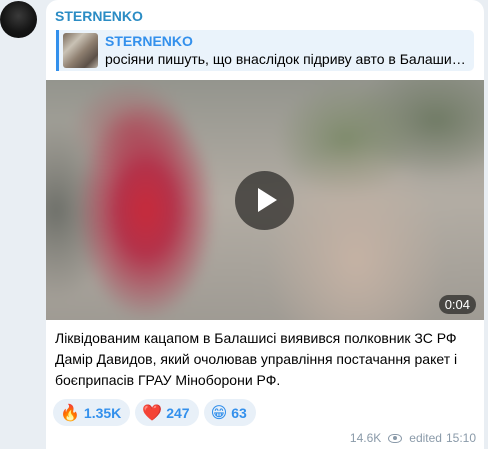 This screenshot has height=449, width=488. Describe the element at coordinates (149, 41) in the screenshot. I see `reply-title: STERNENKO` at that location.